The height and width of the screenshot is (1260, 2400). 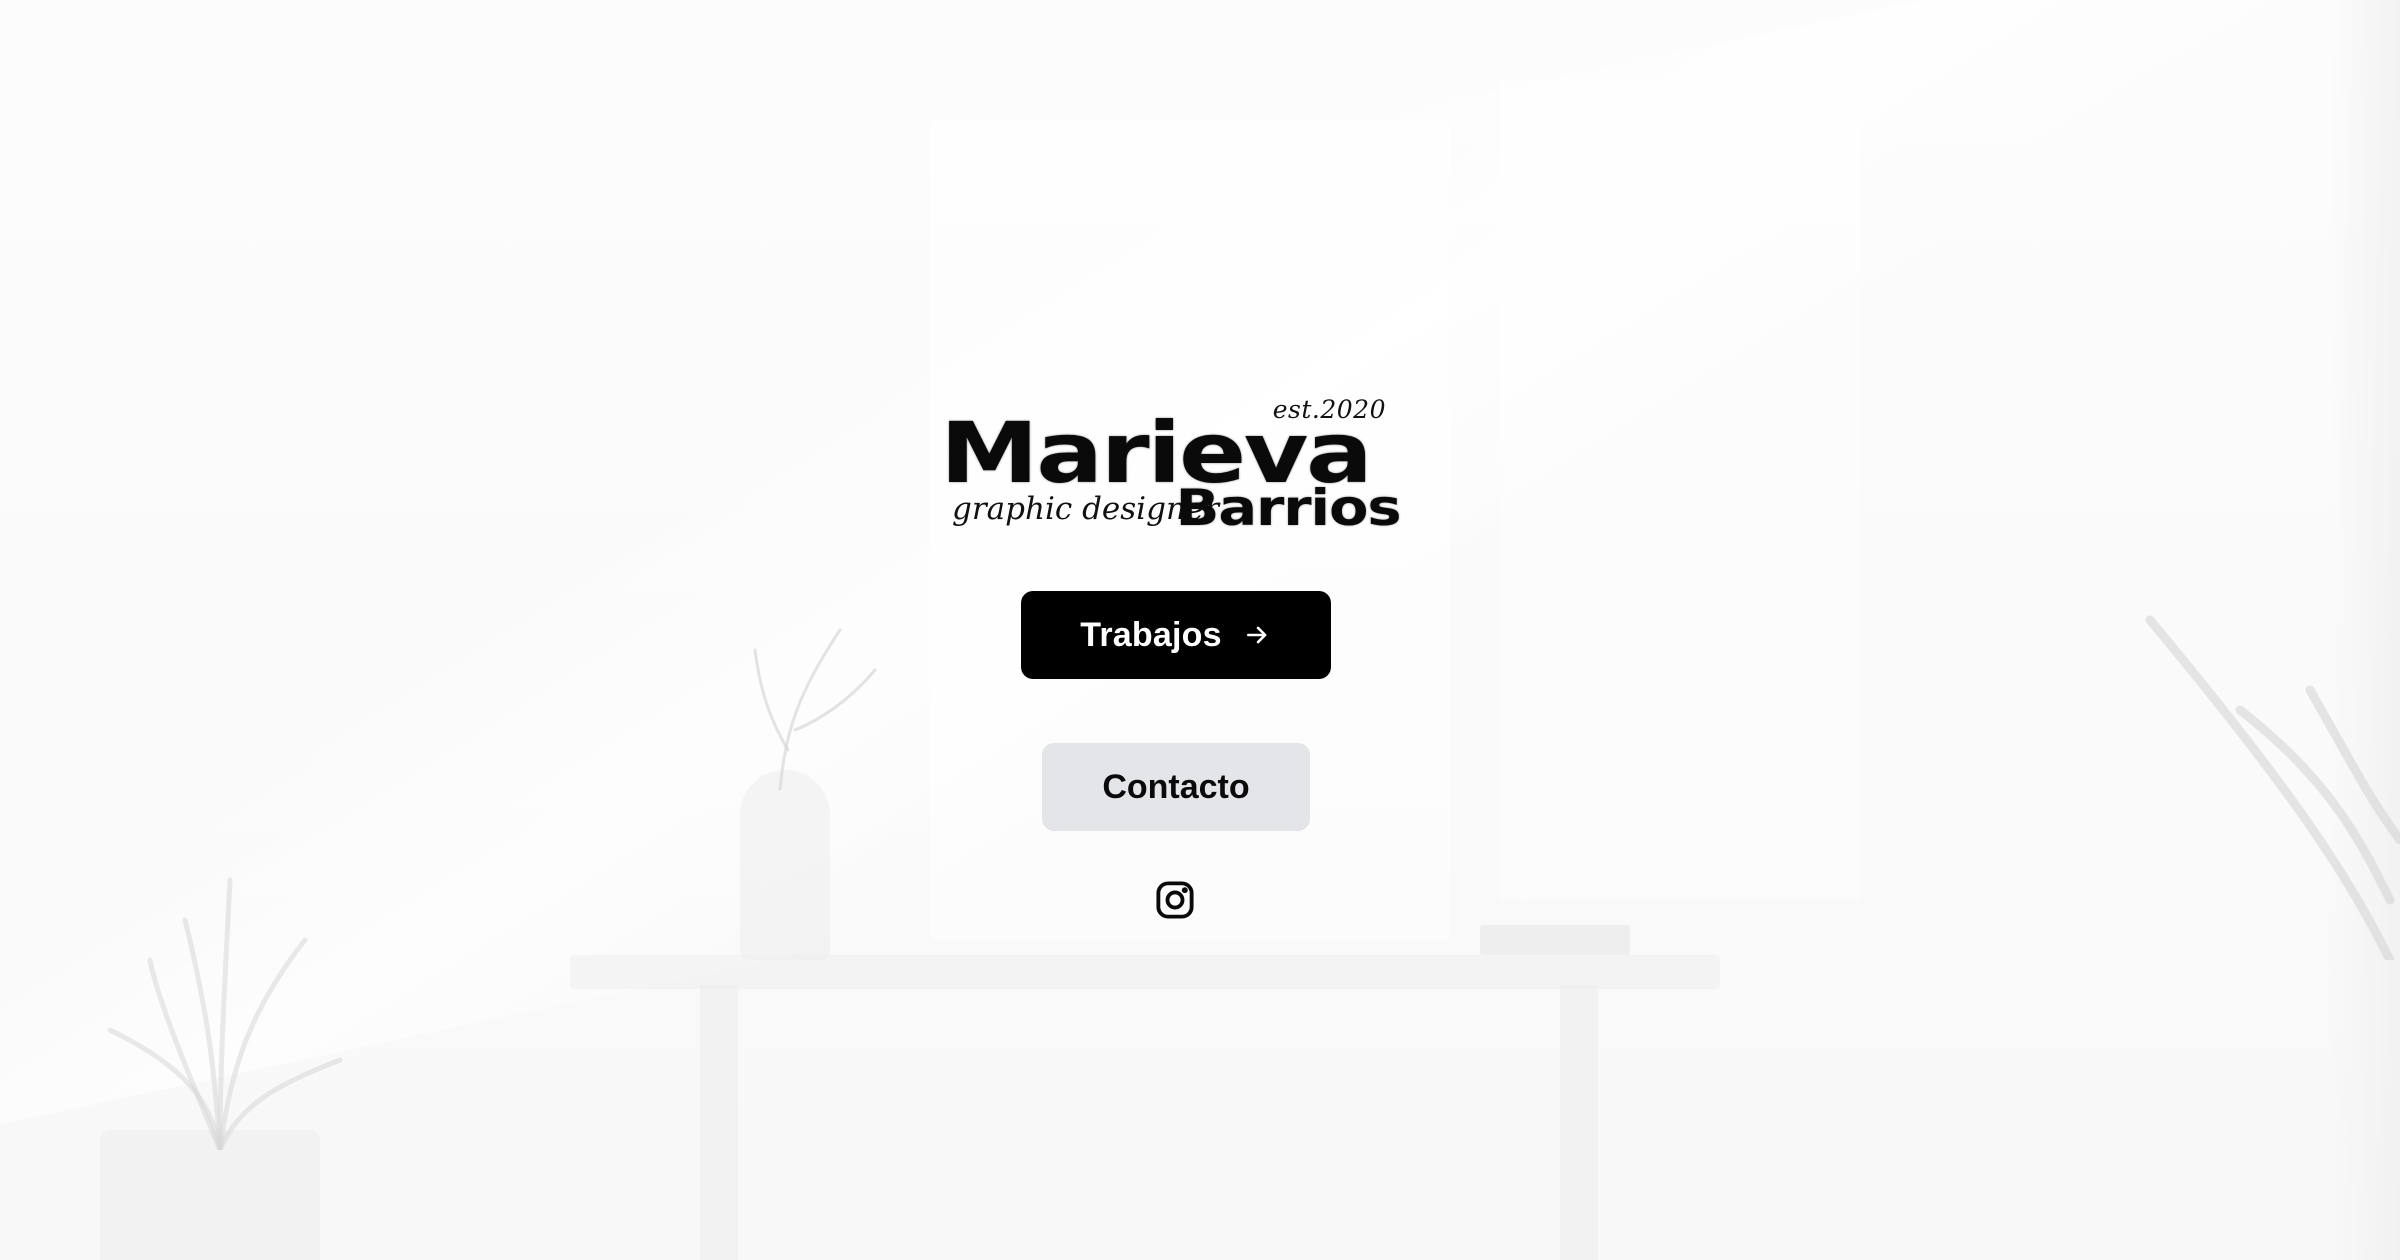 I want to click on instagram-icon, so click(x=1175, y=900).